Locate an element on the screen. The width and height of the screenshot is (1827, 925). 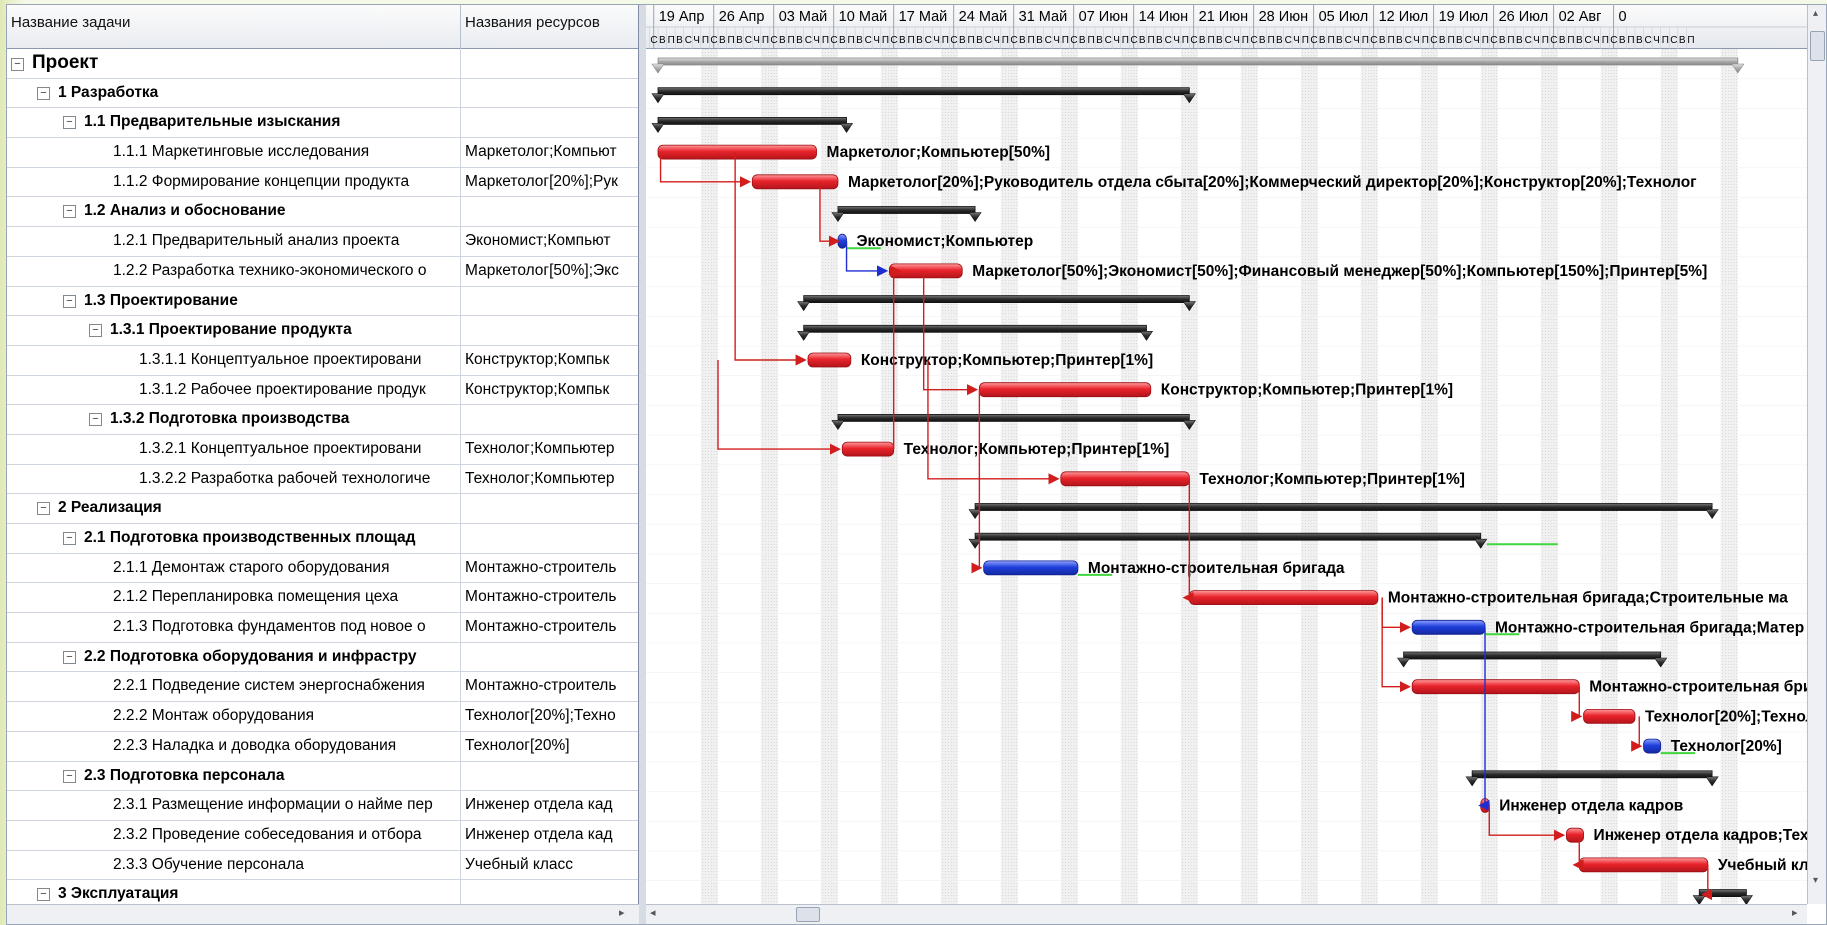
task-row: − Проект is located at coordinates (322, 64).